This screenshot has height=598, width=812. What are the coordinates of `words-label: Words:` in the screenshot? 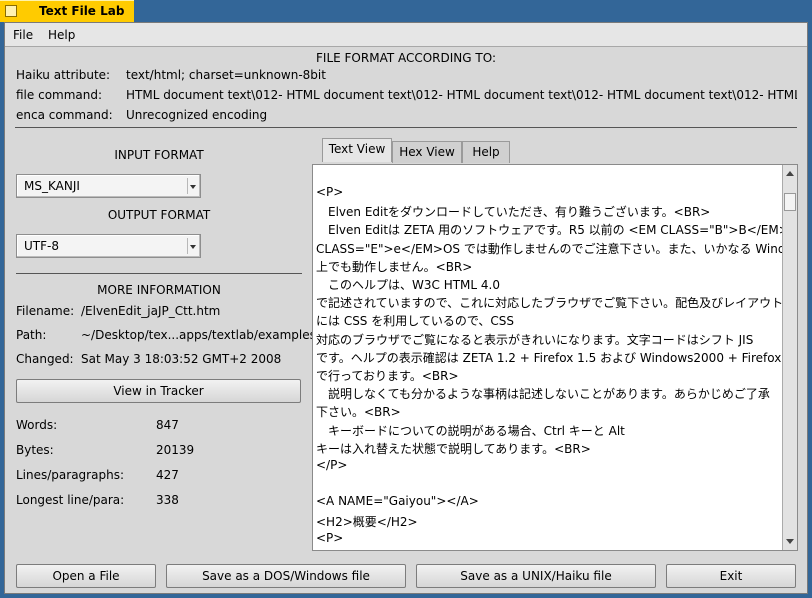 It's located at (37, 425).